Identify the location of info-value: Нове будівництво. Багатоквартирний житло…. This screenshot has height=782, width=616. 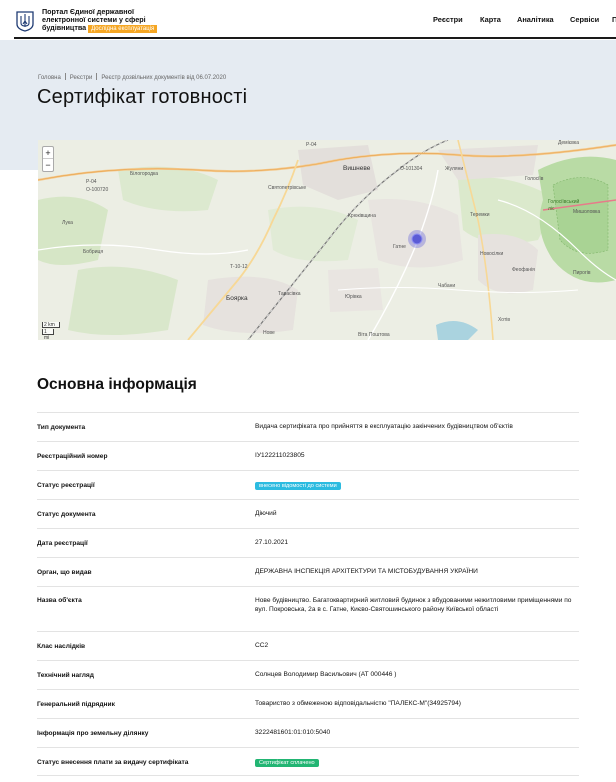
(413, 605).